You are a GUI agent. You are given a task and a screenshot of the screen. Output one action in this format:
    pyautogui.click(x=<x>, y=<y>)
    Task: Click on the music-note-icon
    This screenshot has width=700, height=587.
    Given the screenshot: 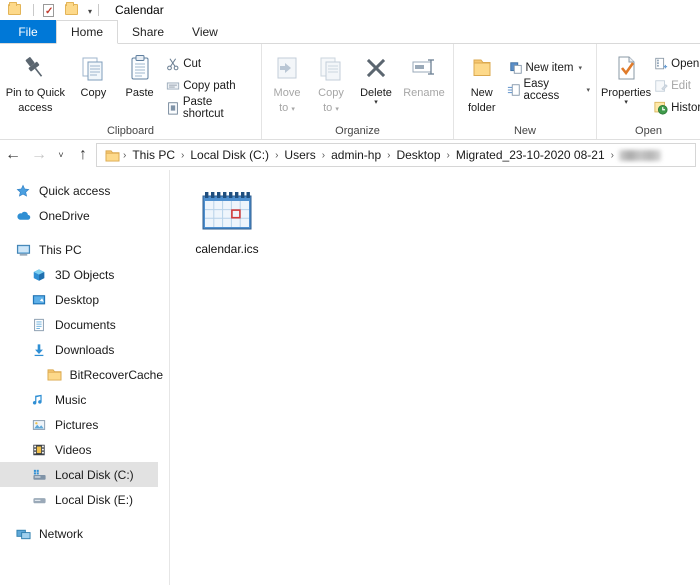 What is the action you would take?
    pyautogui.click(x=39, y=400)
    